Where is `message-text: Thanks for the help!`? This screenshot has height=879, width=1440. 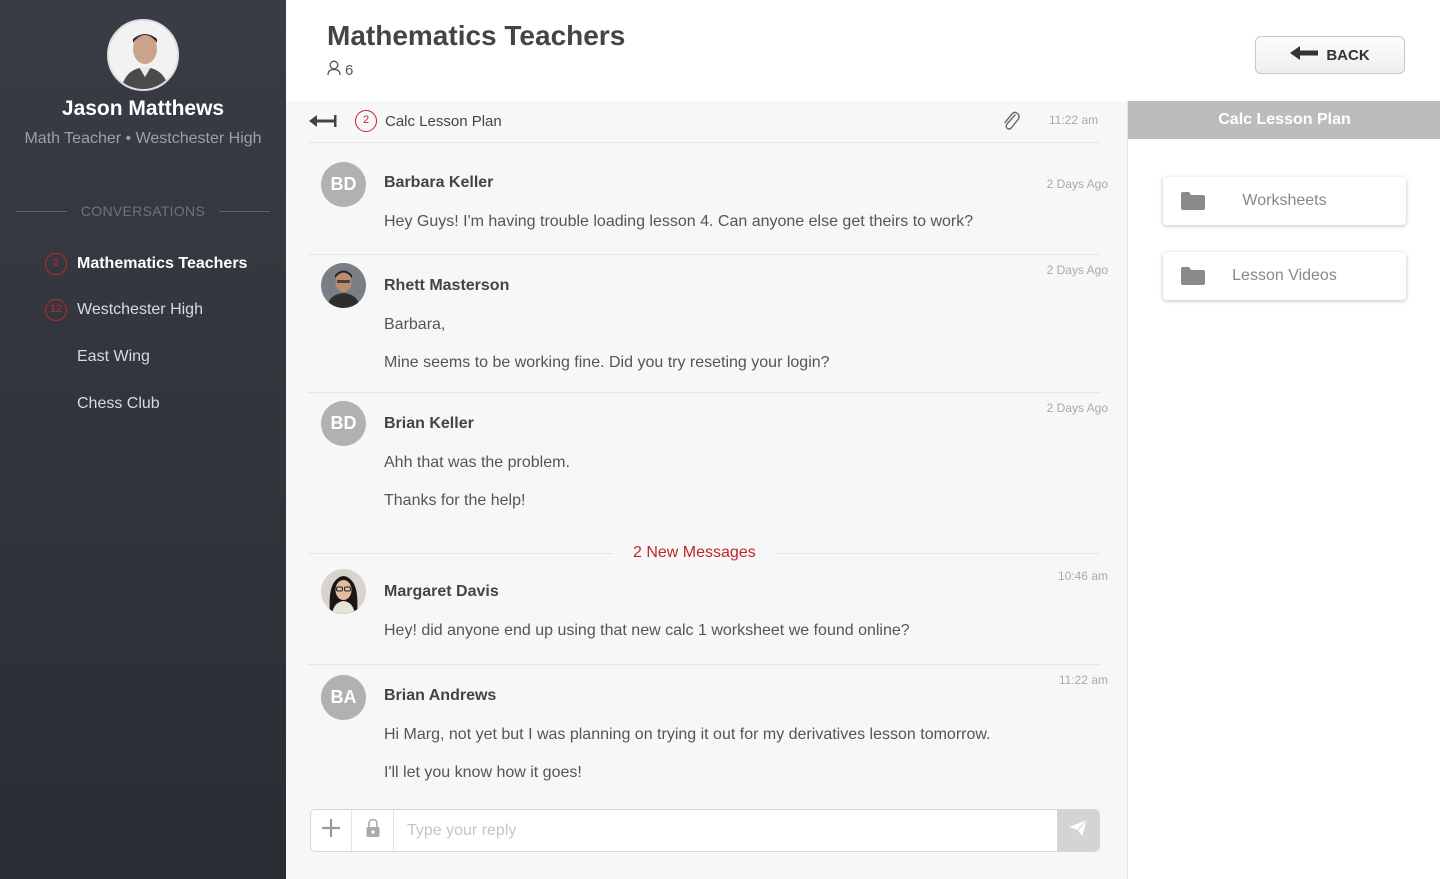
message-text: Thanks for the help! is located at coordinates (455, 500).